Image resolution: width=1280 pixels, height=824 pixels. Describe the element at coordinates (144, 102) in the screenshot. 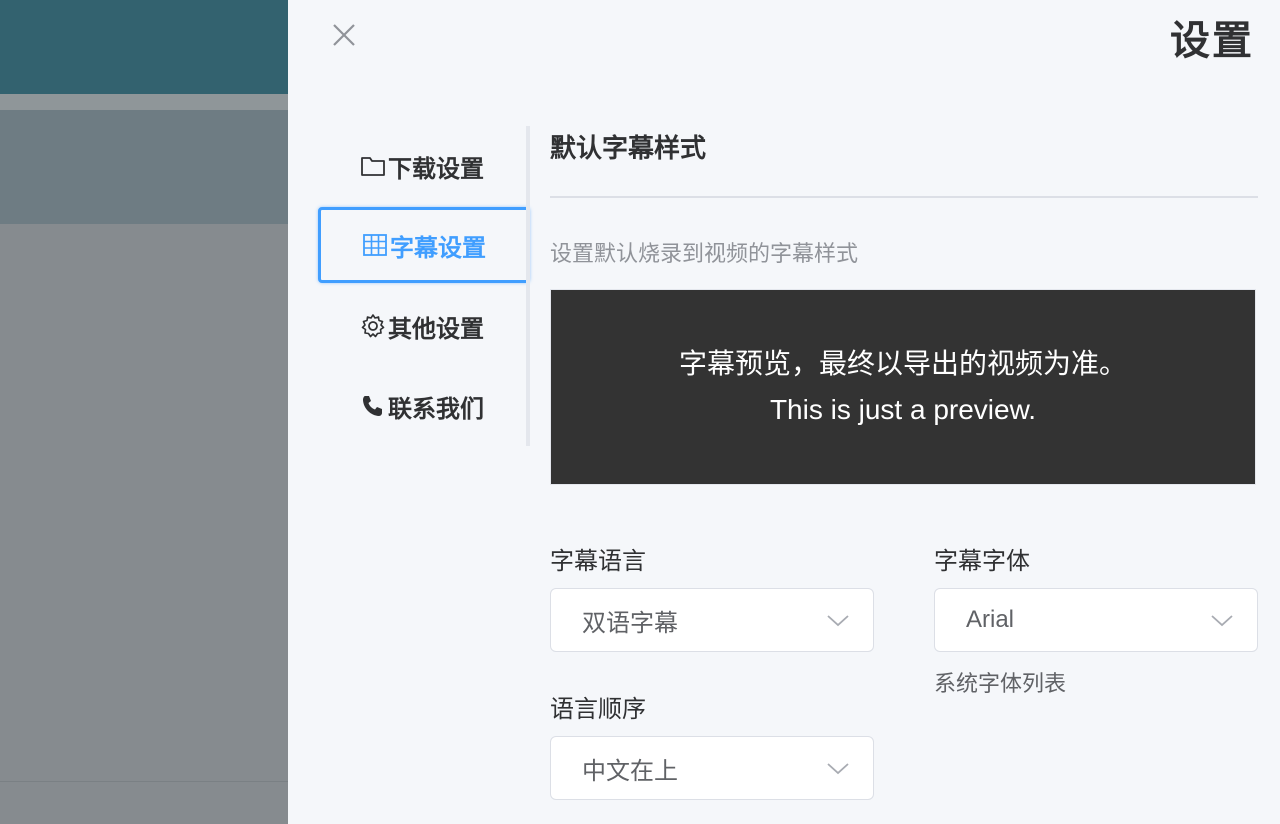

I see `background-app-stripe` at that location.